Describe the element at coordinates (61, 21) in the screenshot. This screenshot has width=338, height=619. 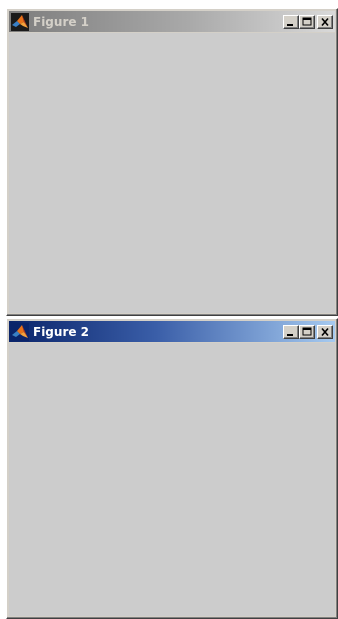
I see `window-title: Figure 1` at that location.